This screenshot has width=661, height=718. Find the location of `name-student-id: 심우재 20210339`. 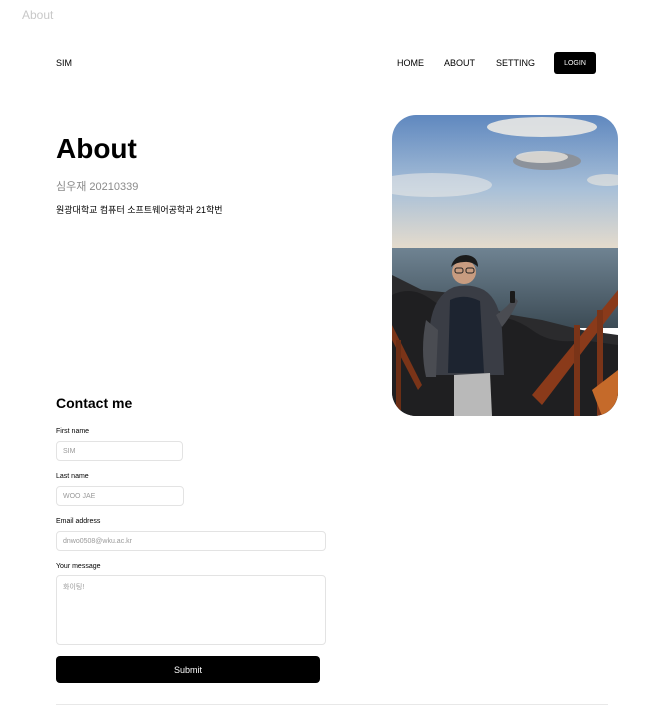

name-student-id: 심우재 20210339 is located at coordinates (97, 187).